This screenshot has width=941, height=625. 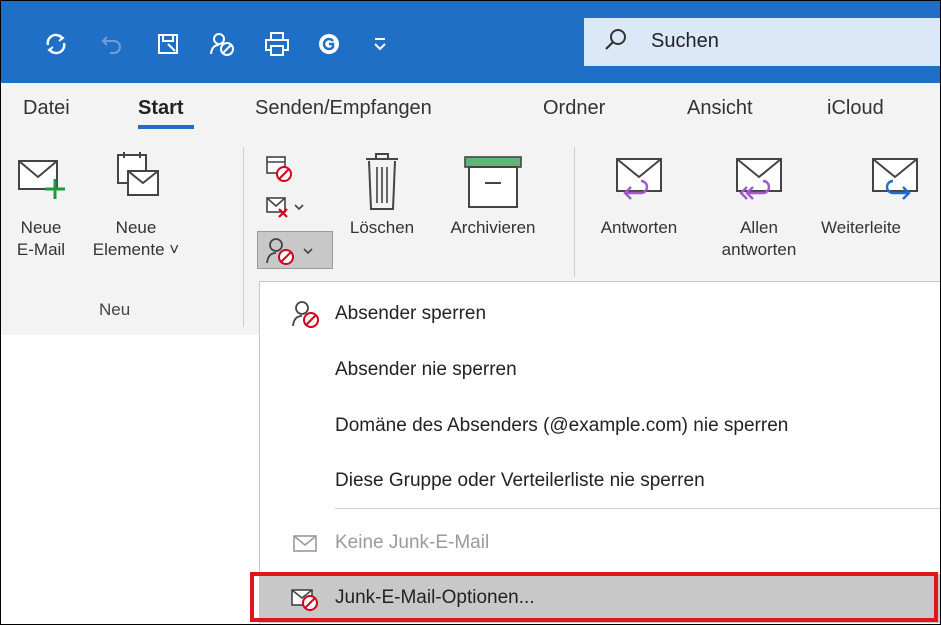 I want to click on title-bar: Suchen, so click(x=470, y=42).